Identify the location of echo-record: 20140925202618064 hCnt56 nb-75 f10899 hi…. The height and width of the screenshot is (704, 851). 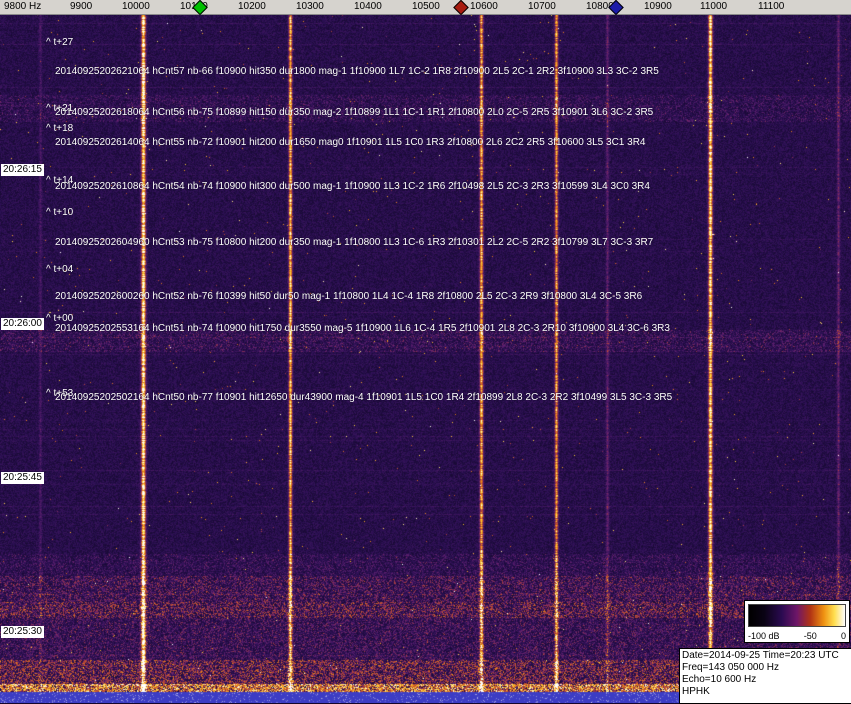
(354, 112).